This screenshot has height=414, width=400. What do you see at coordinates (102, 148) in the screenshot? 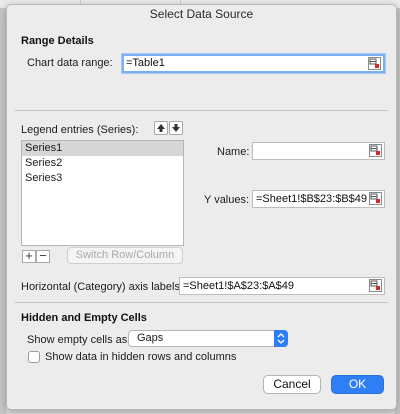
I see `series-list-item: Series1` at bounding box center [102, 148].